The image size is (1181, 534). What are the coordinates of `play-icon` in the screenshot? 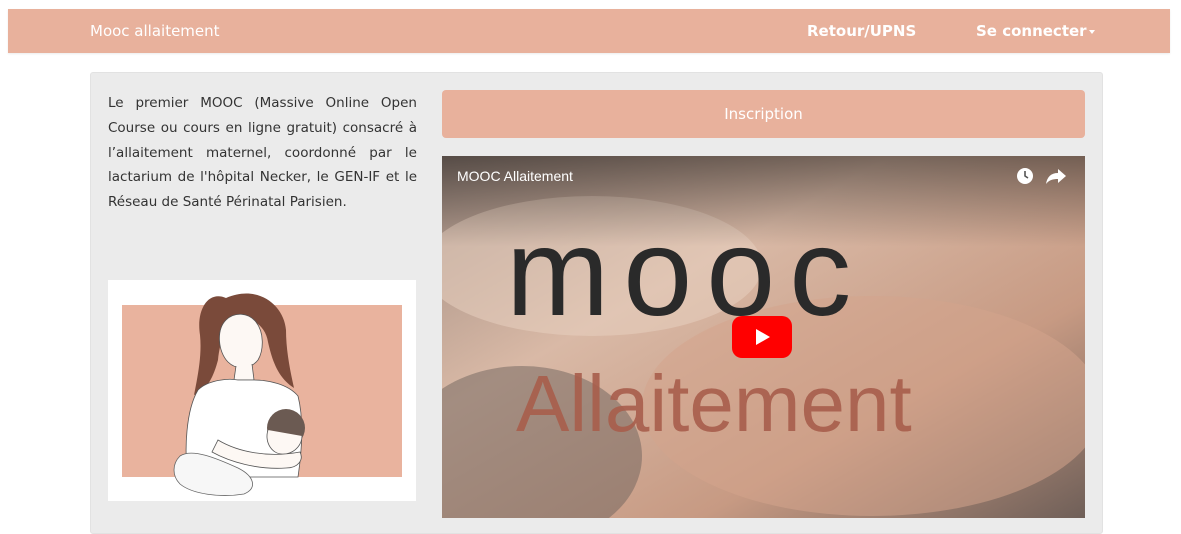 It's located at (762, 337).